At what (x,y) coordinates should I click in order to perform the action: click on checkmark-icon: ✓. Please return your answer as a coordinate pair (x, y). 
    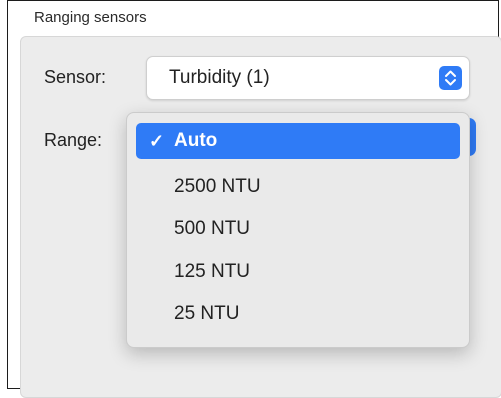
    Looking at the image, I should click on (157, 141).